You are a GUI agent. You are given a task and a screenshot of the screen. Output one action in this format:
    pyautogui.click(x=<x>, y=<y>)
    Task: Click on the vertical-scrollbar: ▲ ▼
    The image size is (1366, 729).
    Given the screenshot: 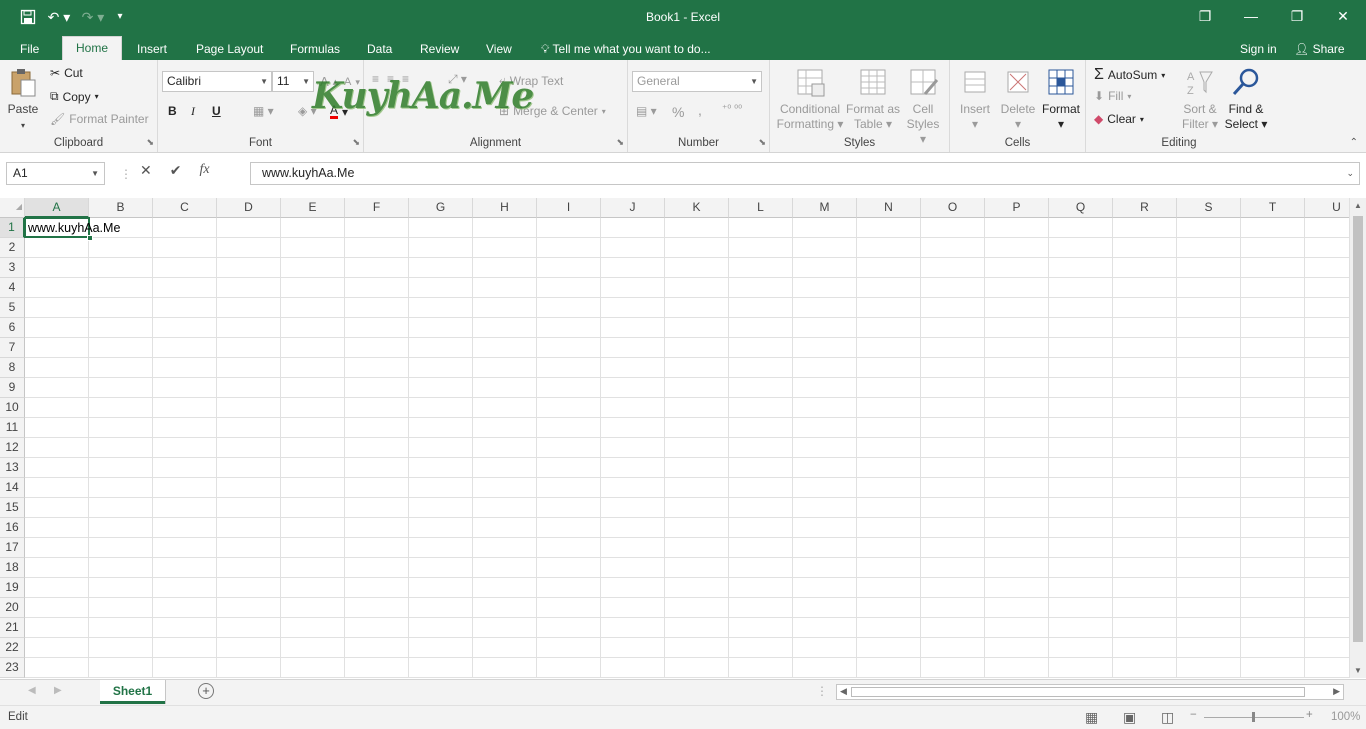 What is the action you would take?
    pyautogui.click(x=1357, y=438)
    